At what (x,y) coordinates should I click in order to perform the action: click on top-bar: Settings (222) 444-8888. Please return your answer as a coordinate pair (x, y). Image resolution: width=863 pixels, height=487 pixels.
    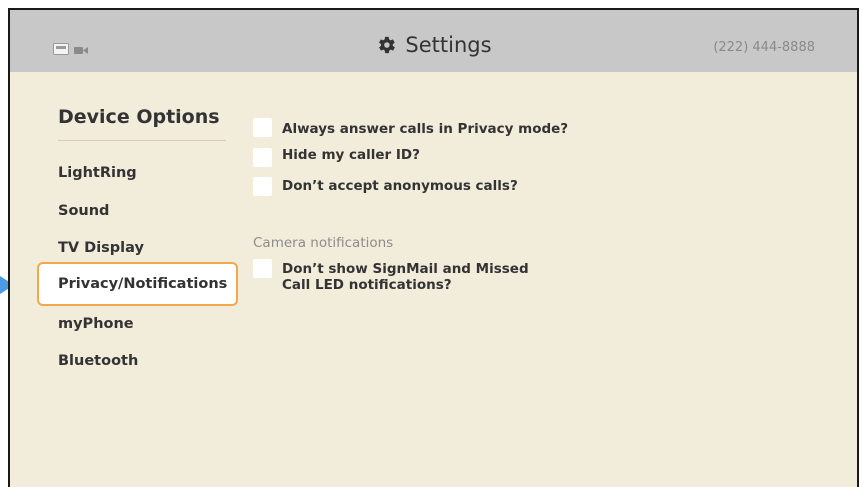
    Looking at the image, I should click on (433, 41).